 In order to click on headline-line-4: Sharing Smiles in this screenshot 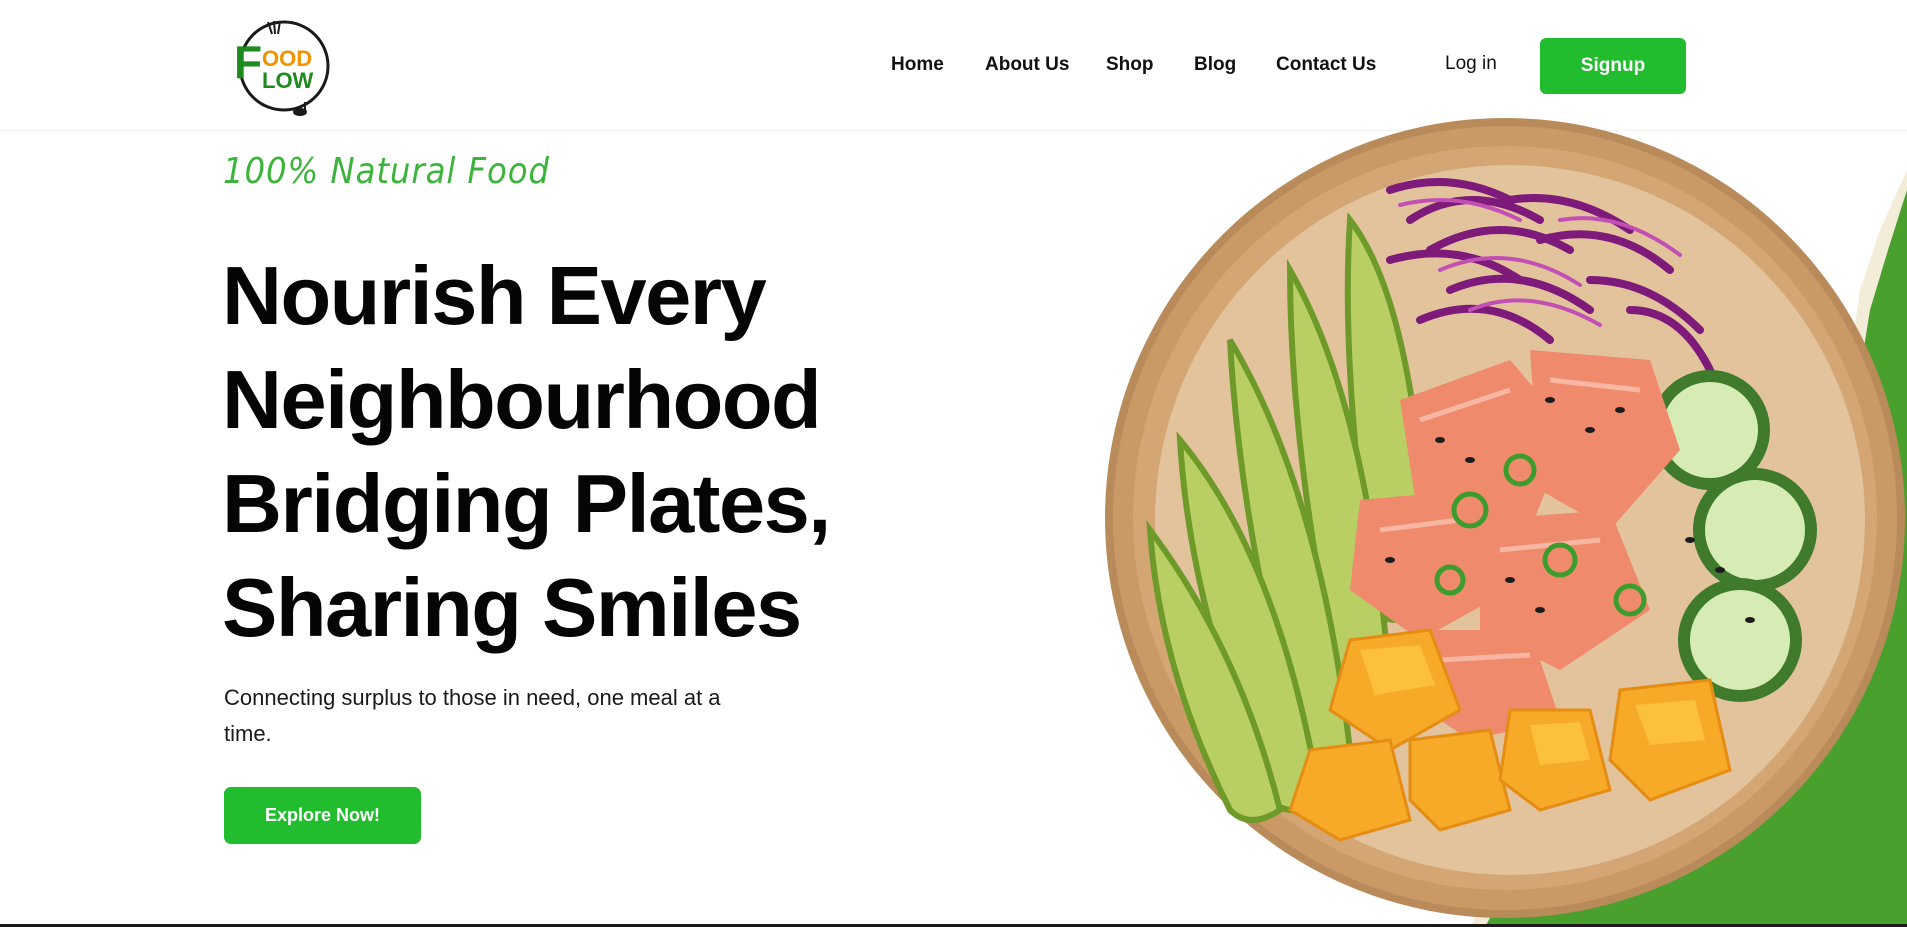, I will do `click(512, 607)`.